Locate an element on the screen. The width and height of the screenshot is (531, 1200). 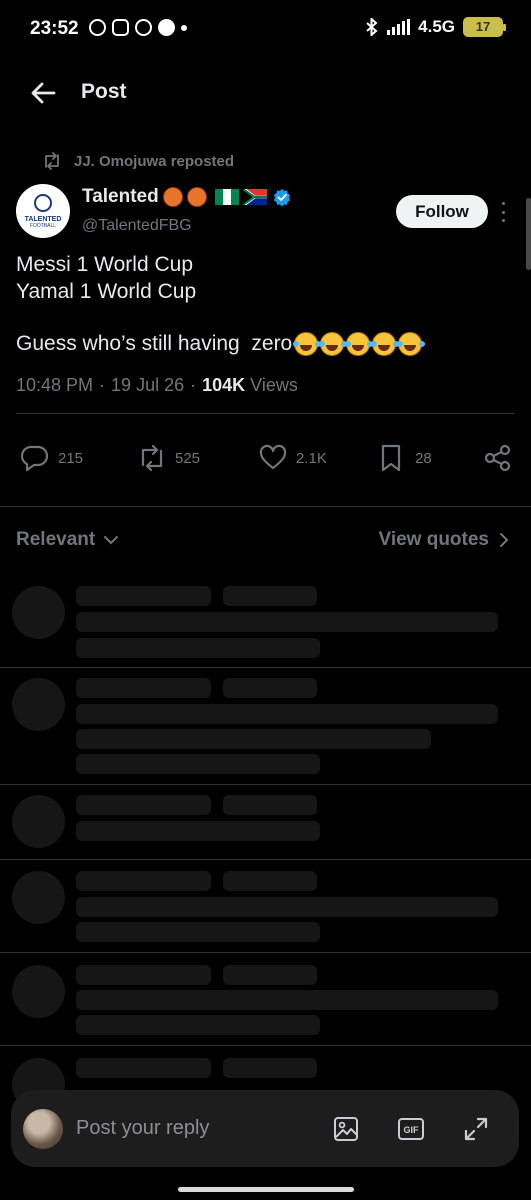
flag-nigeria-icon is located at coordinates (226, 197).